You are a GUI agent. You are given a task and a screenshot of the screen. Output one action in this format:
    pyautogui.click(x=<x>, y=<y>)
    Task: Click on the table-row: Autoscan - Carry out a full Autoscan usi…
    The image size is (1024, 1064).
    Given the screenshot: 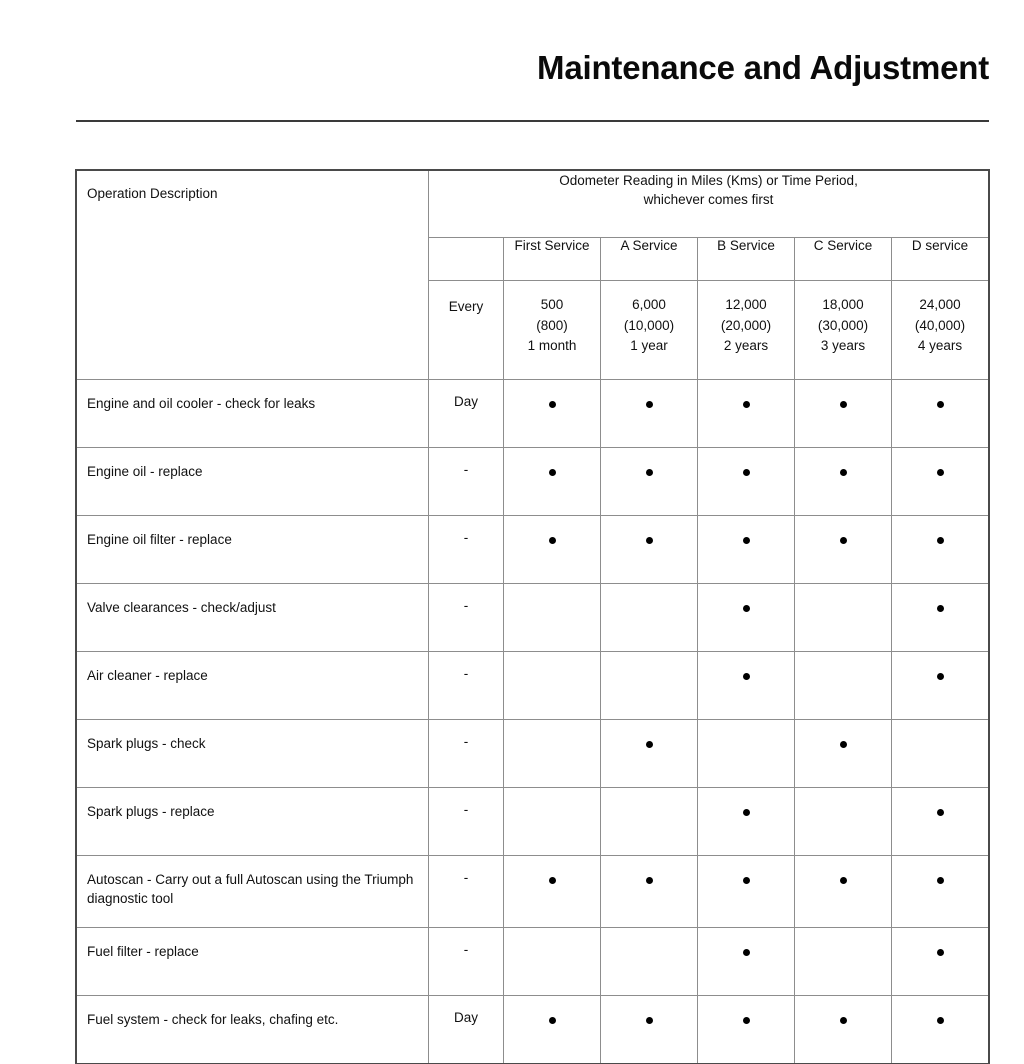 What is the action you would take?
    pyautogui.click(x=533, y=891)
    